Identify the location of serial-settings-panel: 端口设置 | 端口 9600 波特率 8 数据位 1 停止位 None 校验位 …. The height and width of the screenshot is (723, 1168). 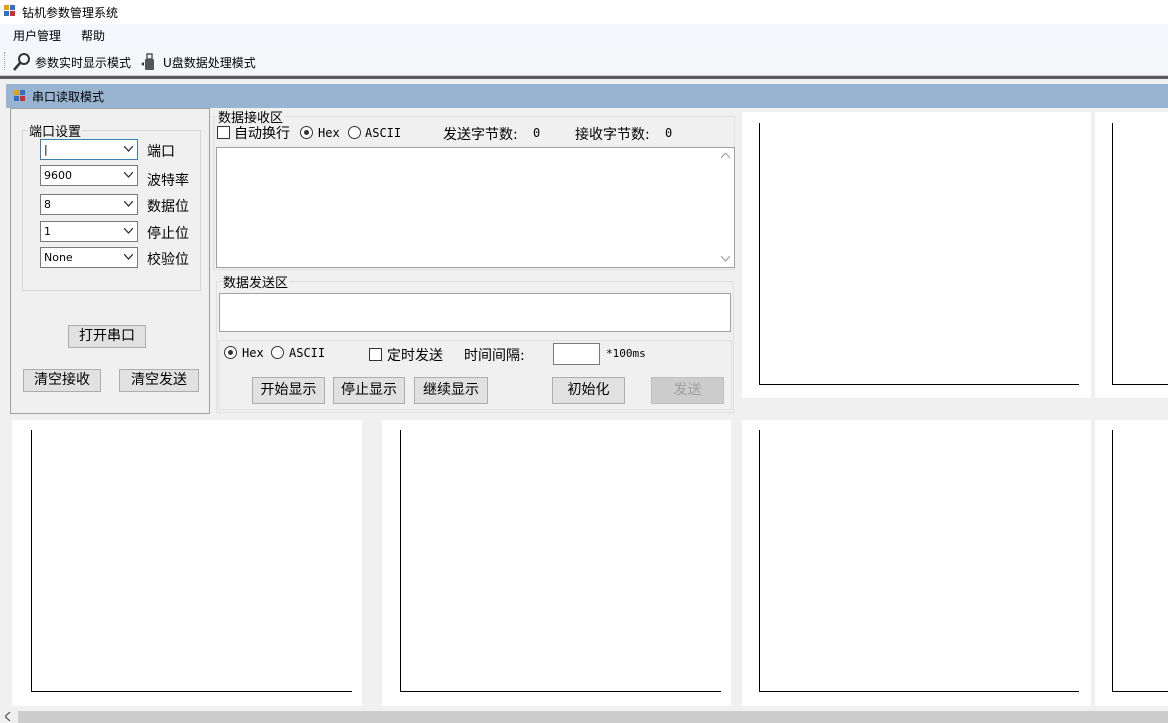
(110, 261).